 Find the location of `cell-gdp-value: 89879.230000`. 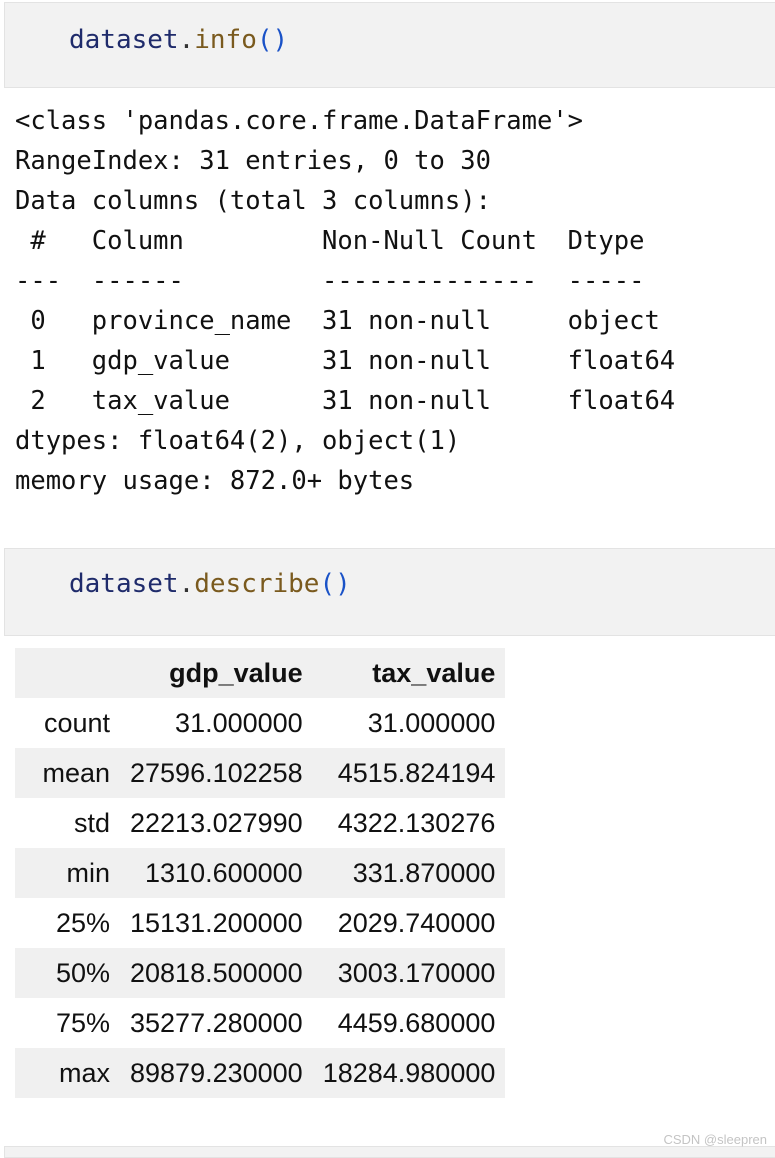

cell-gdp-value: 89879.230000 is located at coordinates (216, 1072).